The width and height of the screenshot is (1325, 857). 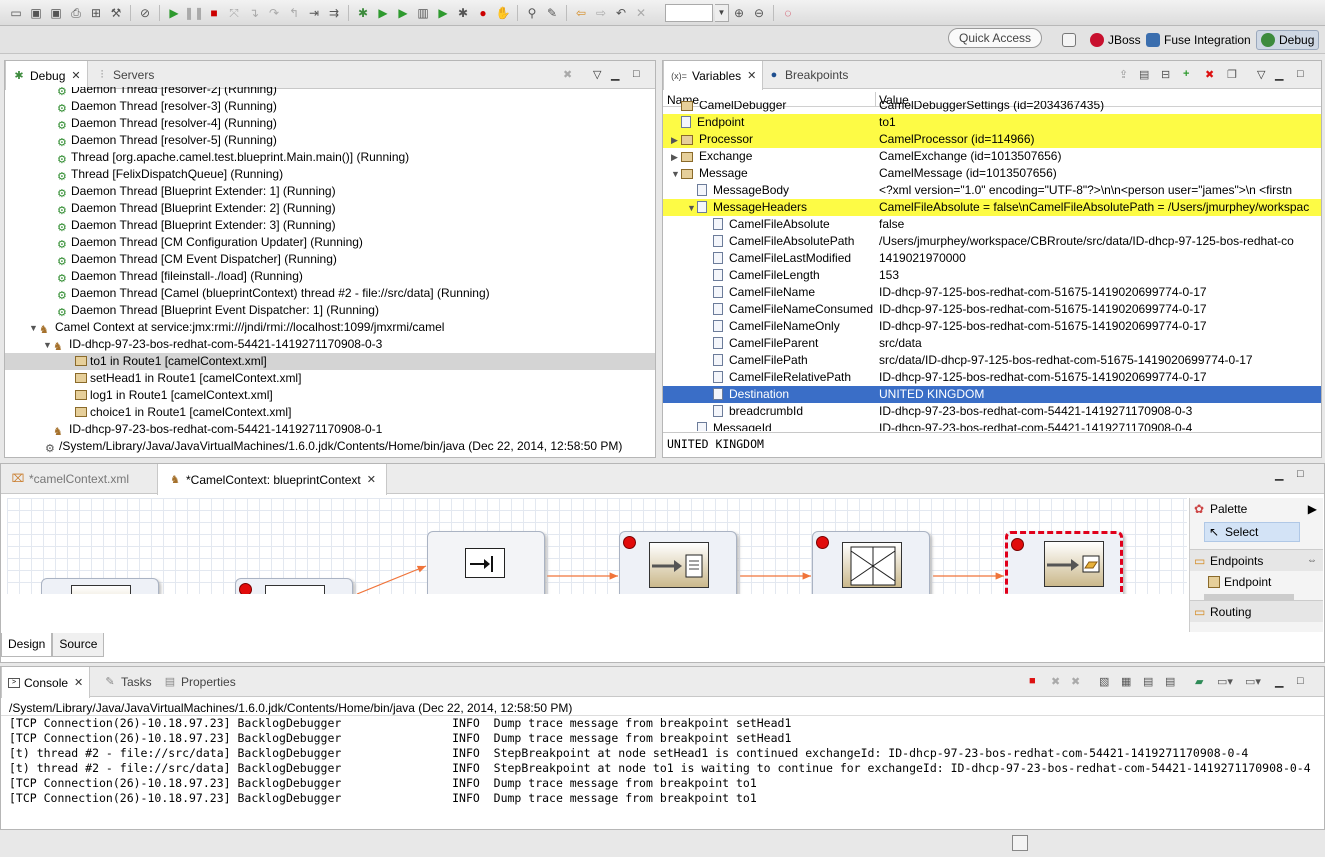 What do you see at coordinates (503, 13) in the screenshot?
I see `publish-icon: ✋` at bounding box center [503, 13].